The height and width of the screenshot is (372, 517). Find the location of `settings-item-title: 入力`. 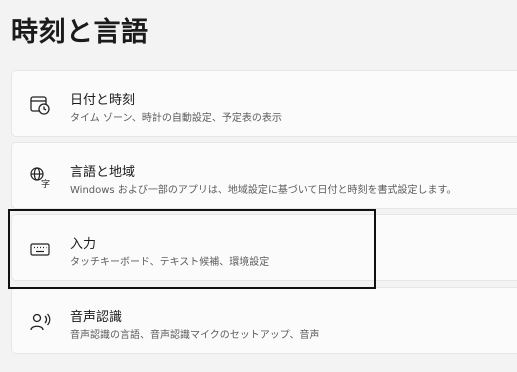

settings-item-title: 入力 is located at coordinates (83, 244).